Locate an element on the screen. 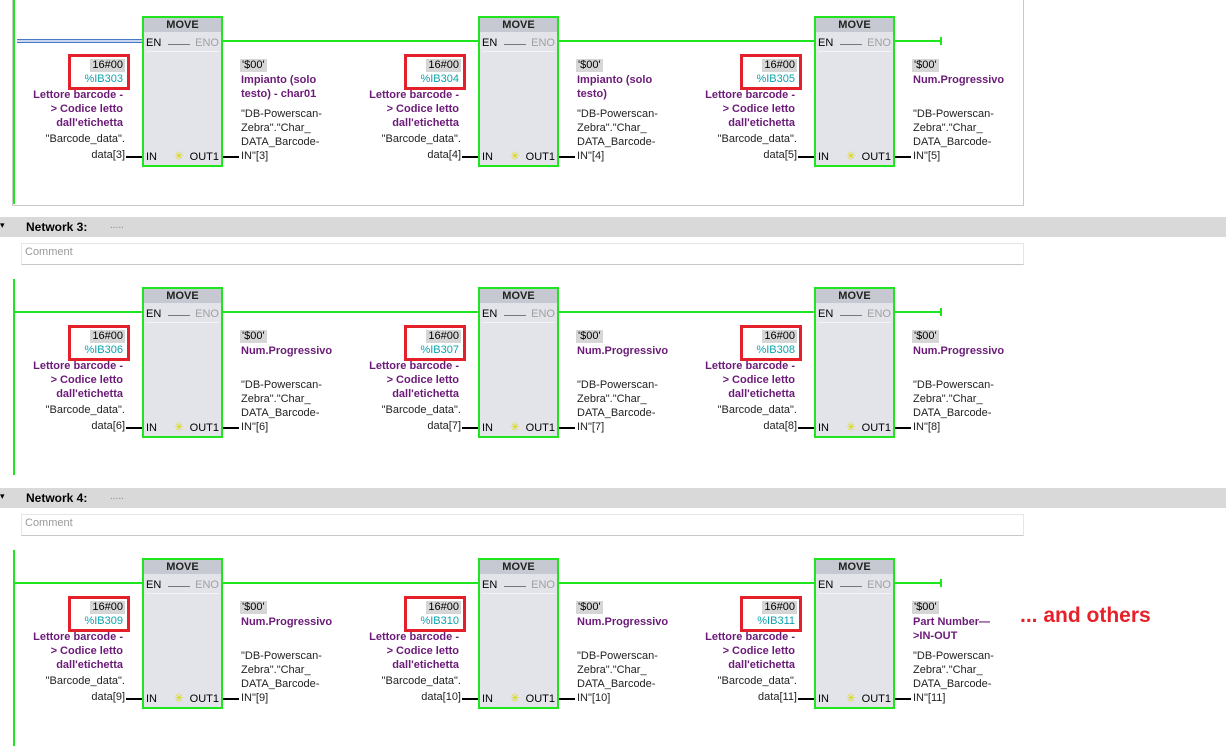  input-operand-line: data[5] is located at coordinates (780, 155).